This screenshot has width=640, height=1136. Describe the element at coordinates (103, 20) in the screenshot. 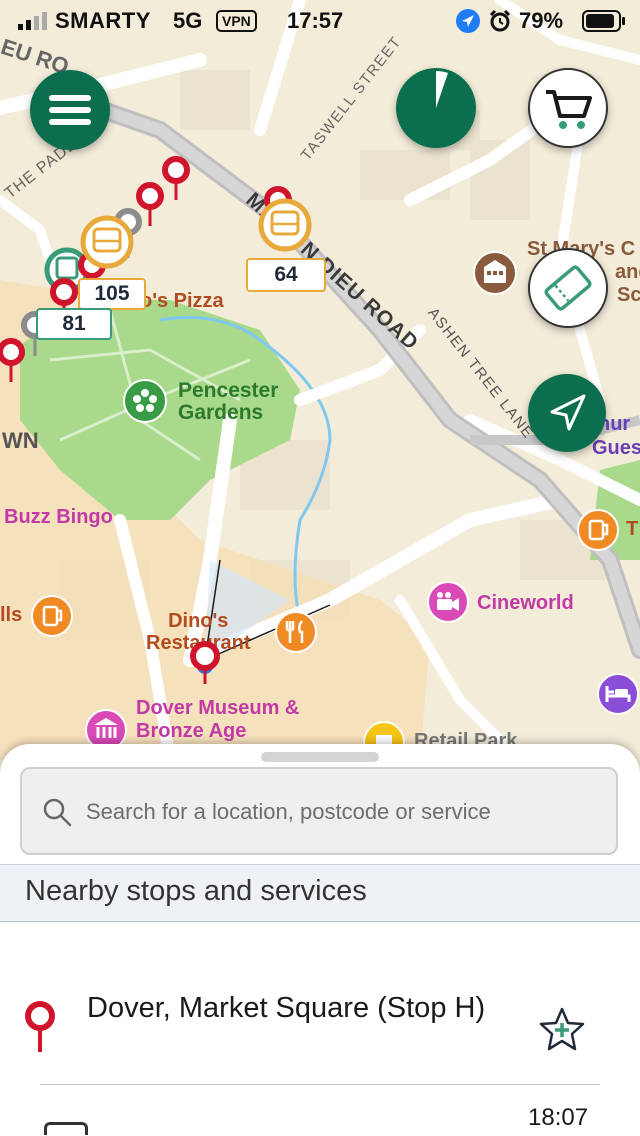

I see `carrier-label: SMARTY` at that location.